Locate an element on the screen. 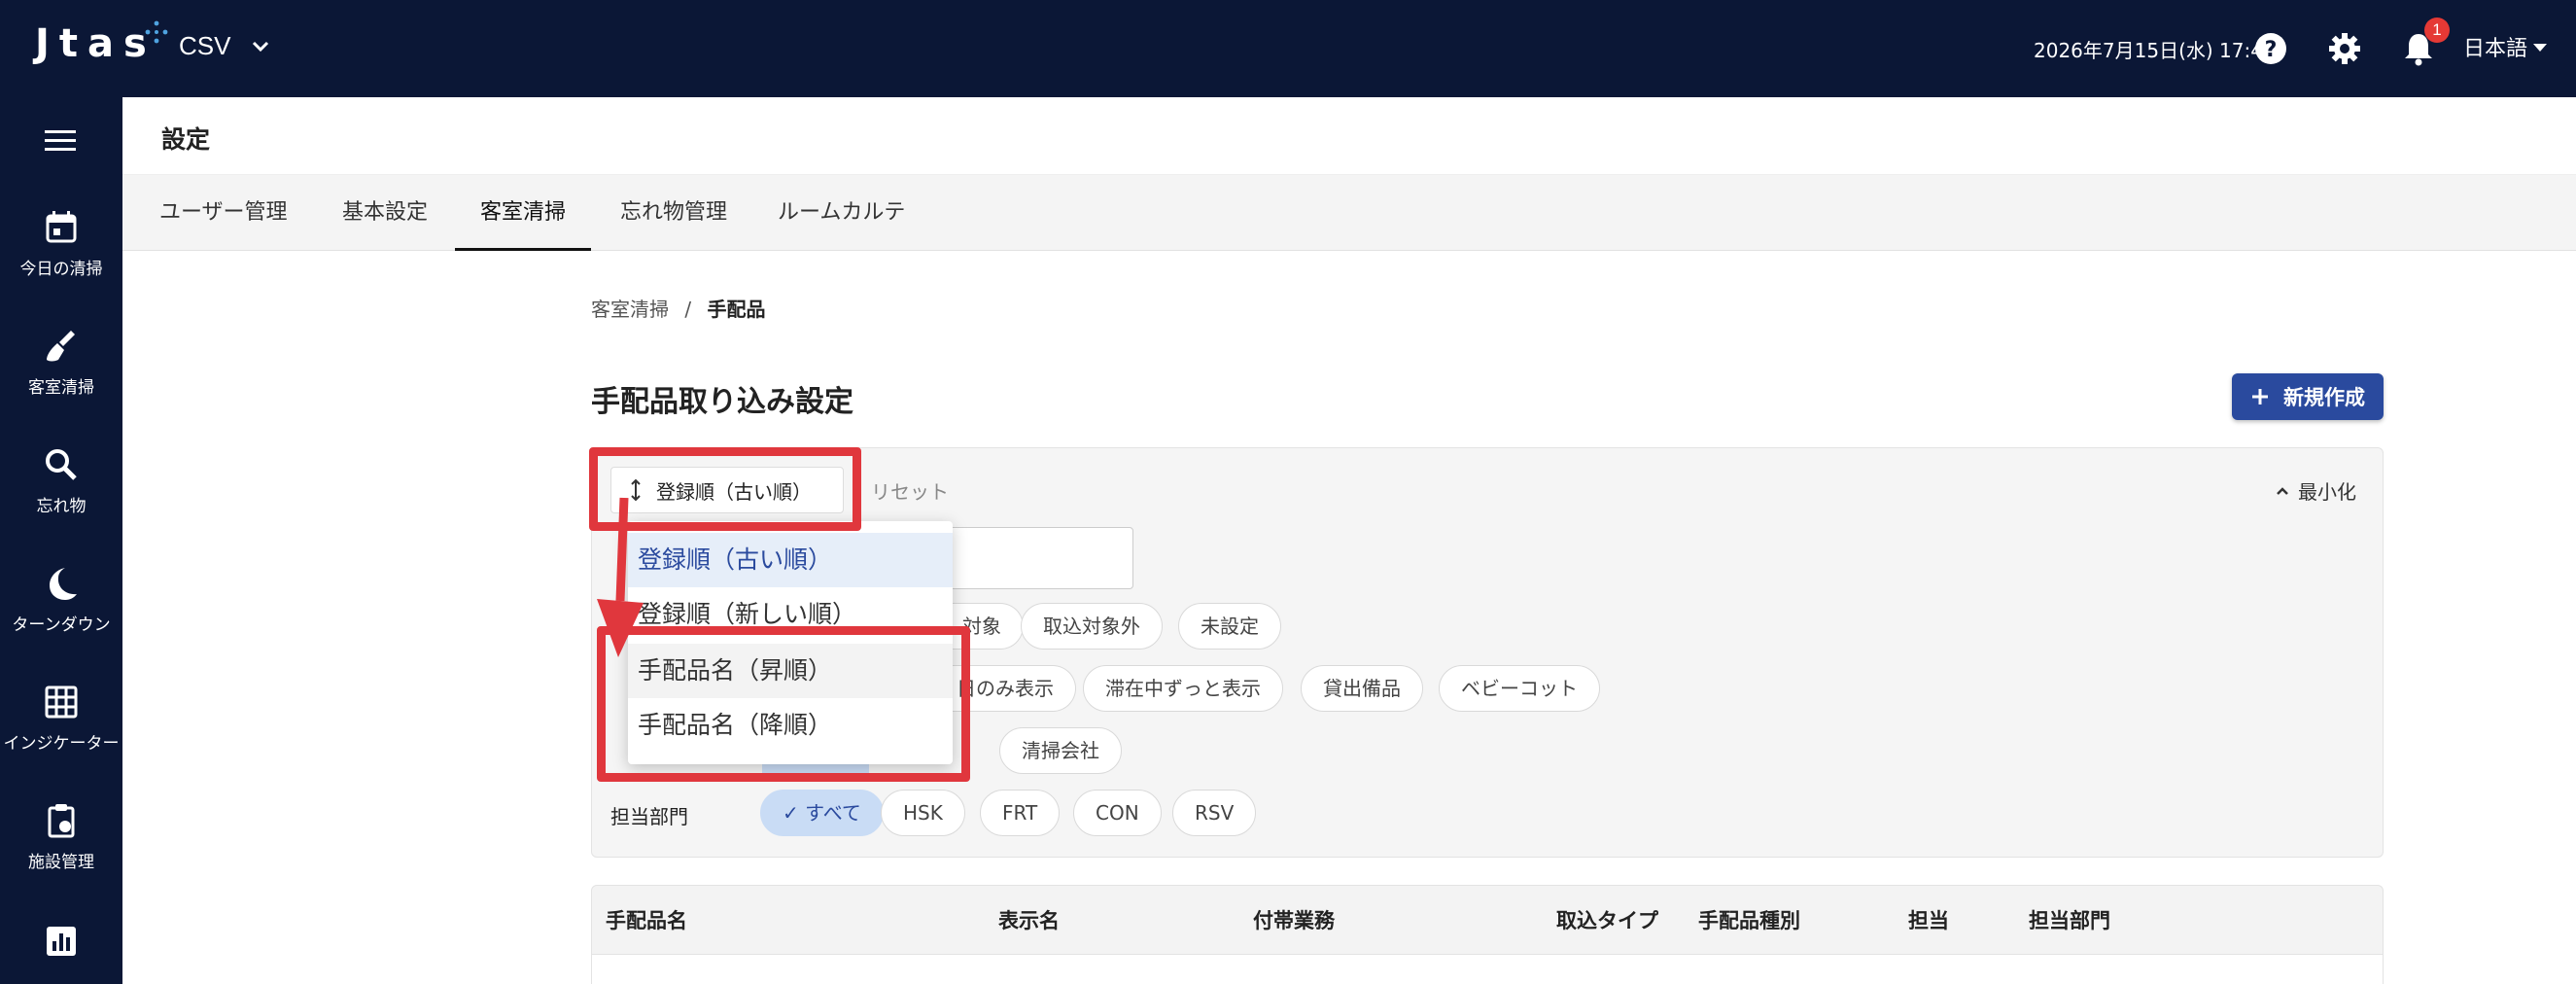 The height and width of the screenshot is (984, 2576). sidebar-item-facility: 施設管理 is located at coordinates (61, 837).